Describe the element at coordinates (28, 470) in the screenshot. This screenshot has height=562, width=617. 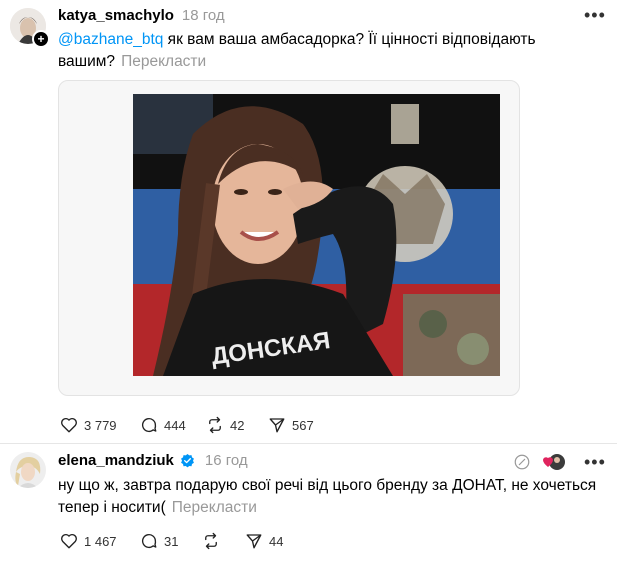
I see `post2-avatar` at that location.